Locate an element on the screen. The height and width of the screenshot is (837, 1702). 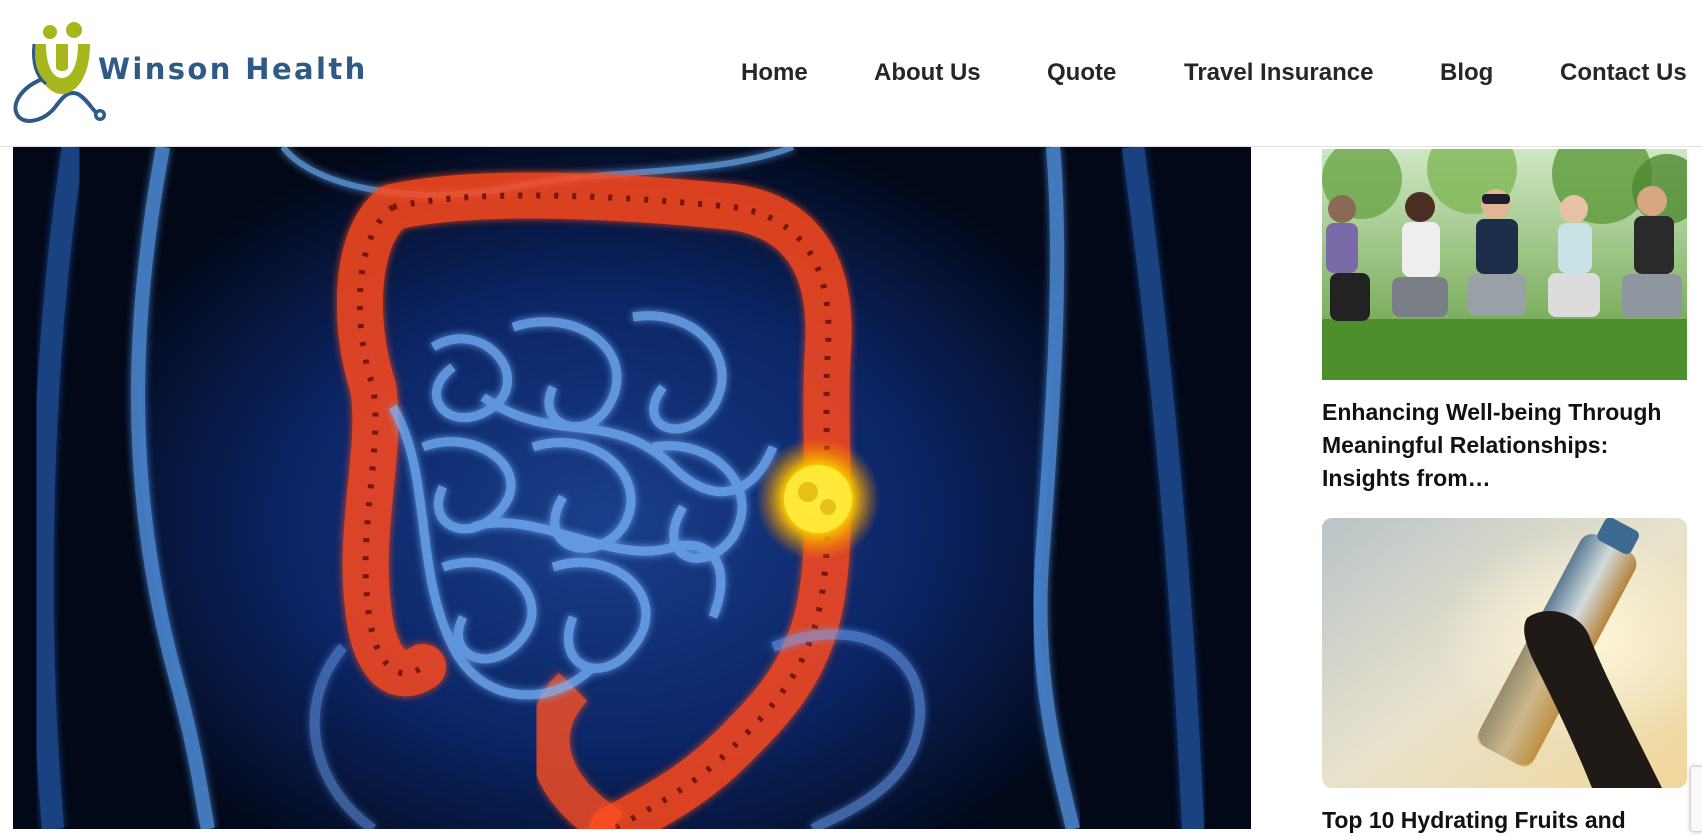
nav-travel-insurance: Travel Insurance is located at coordinates (1278, 73).